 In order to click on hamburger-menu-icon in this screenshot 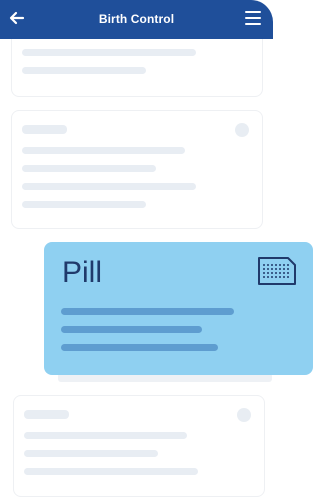, I will do `click(253, 18)`.